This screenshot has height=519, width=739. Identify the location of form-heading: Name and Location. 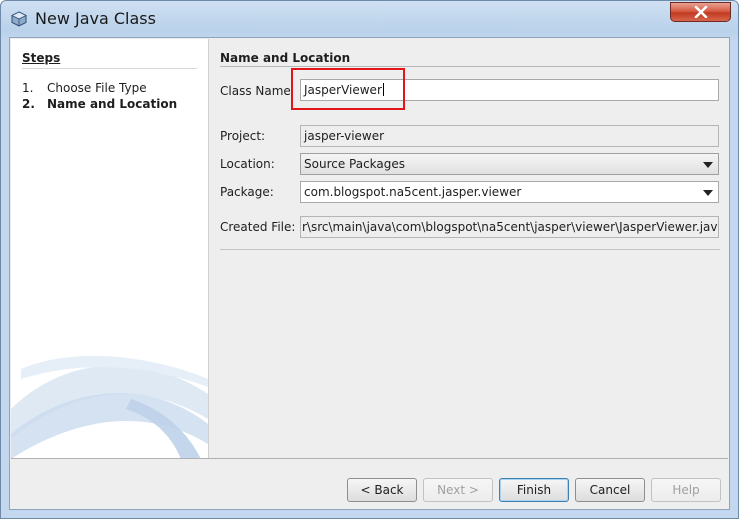
(285, 58).